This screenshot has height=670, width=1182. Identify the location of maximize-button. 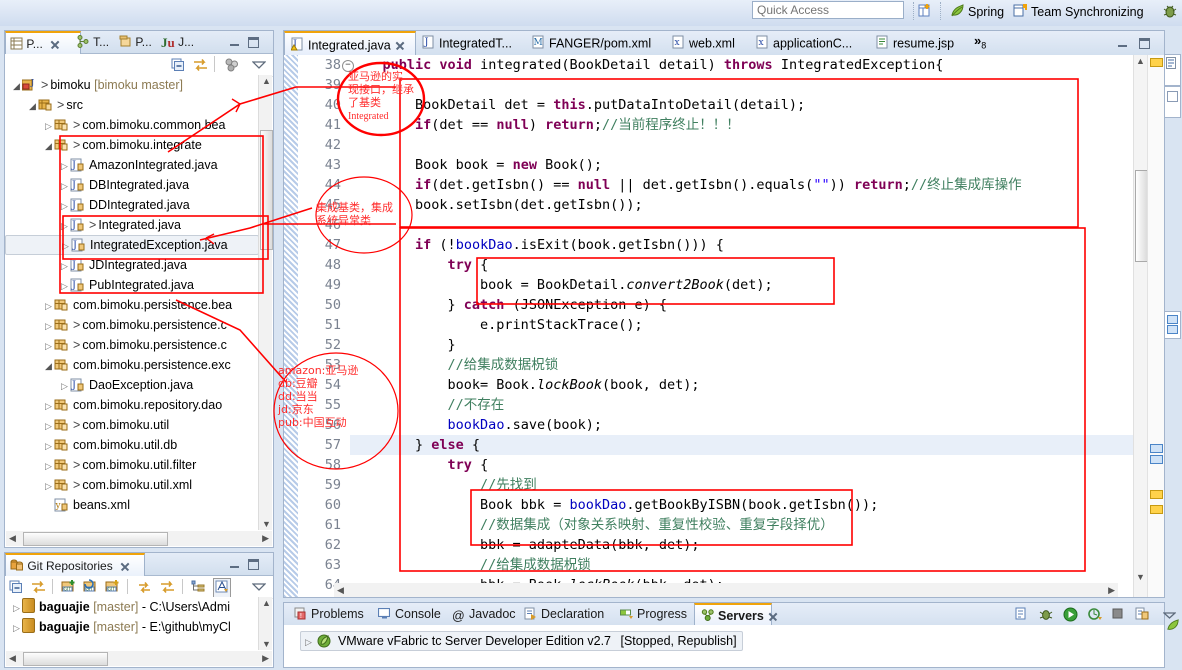
(253, 42).